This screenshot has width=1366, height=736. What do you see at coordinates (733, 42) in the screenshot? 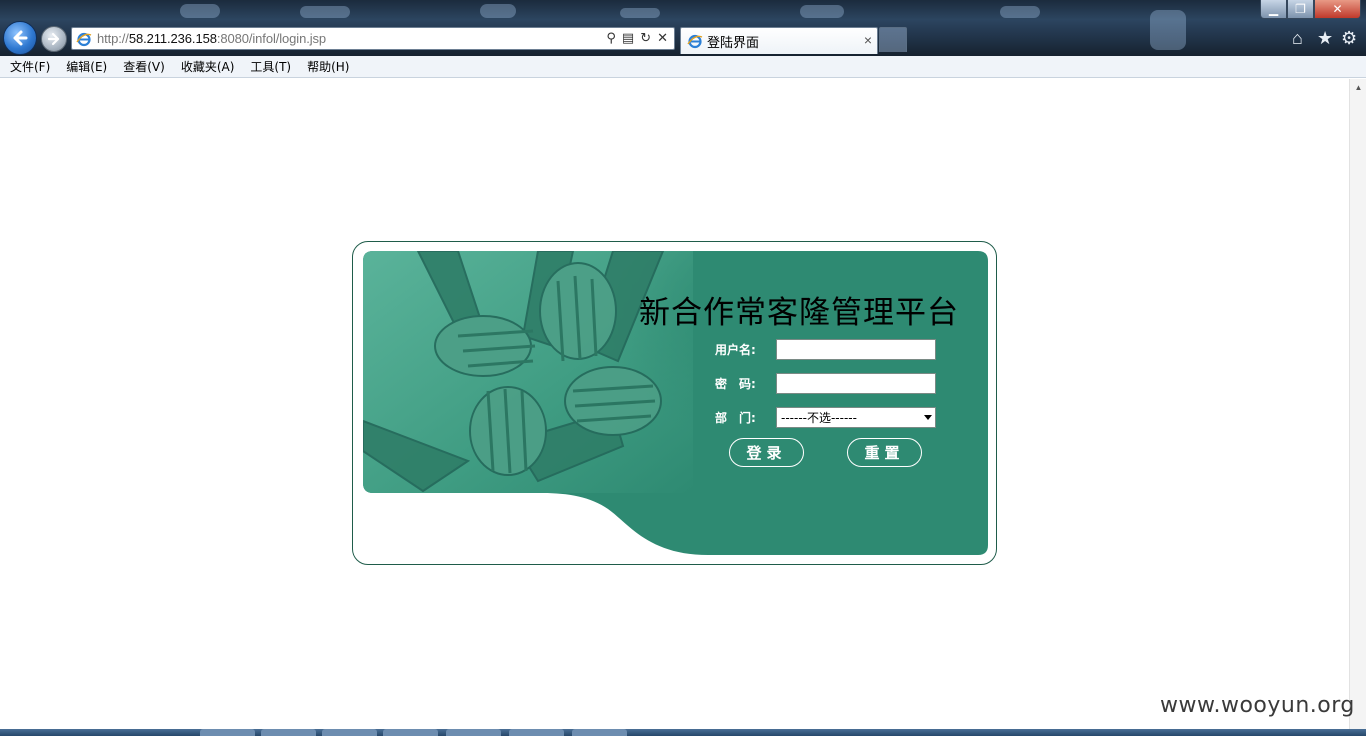
I see `tab-title: 登陆界面` at bounding box center [733, 42].